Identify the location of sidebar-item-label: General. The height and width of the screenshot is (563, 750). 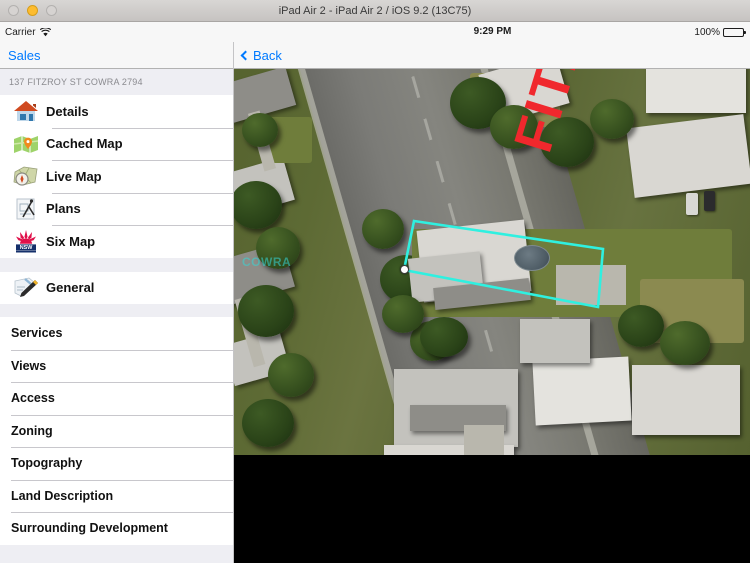
(70, 288).